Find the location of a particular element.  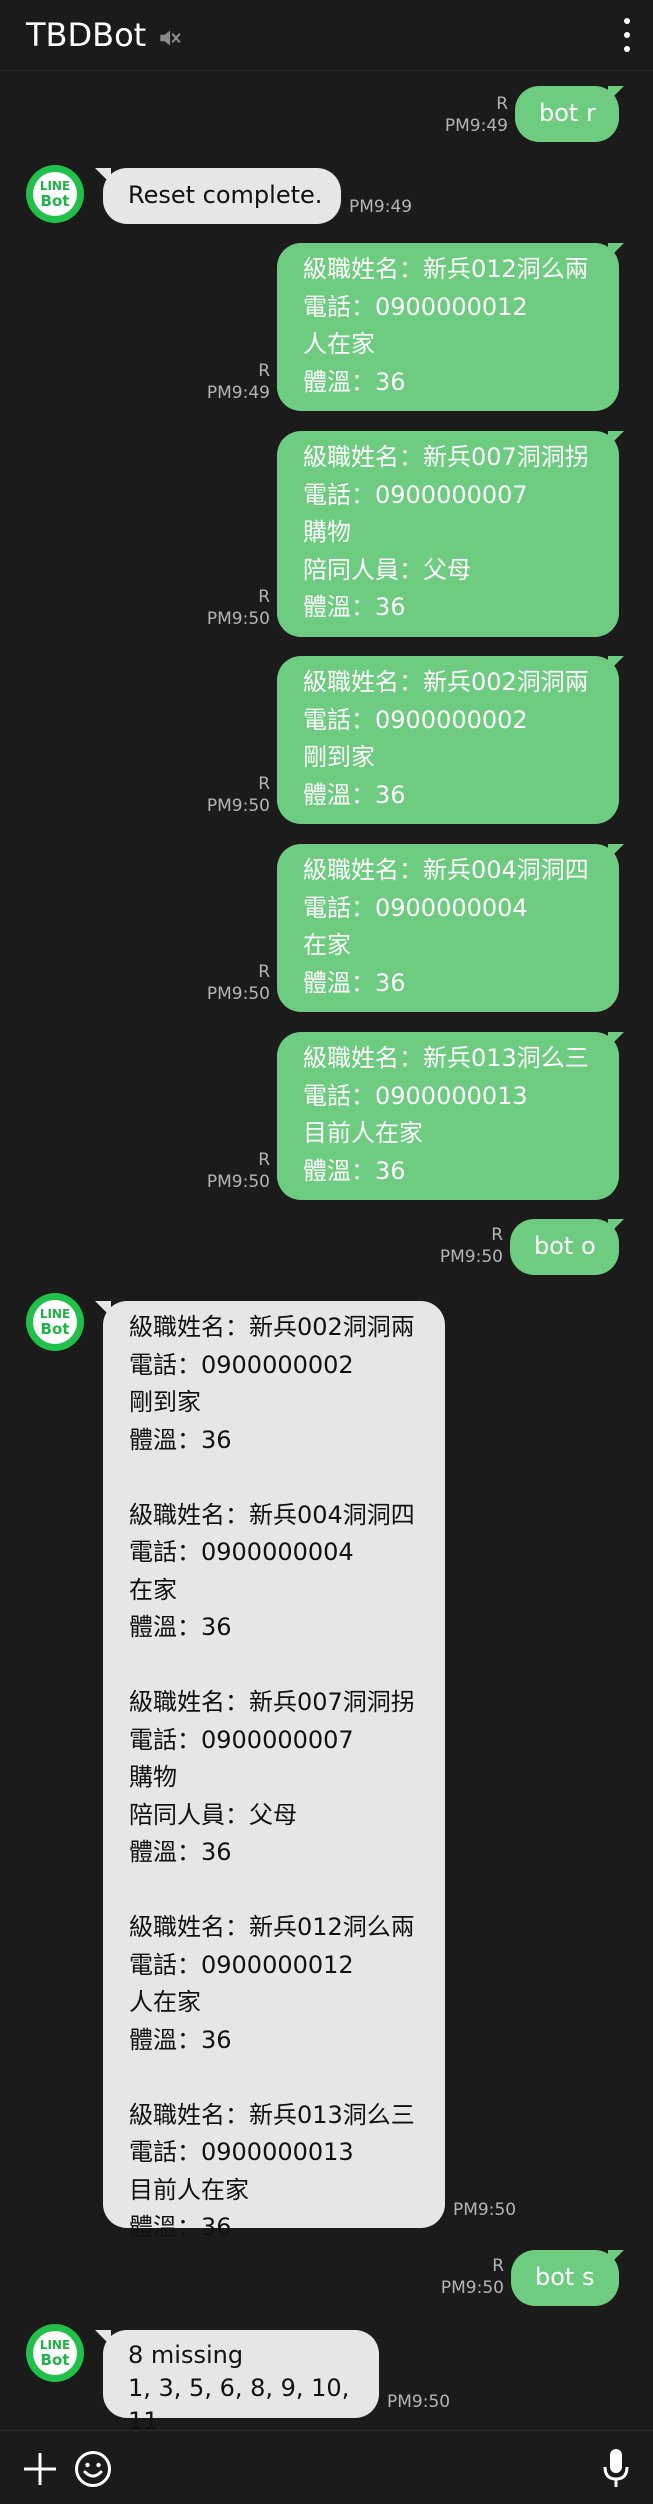

message-row: LINE Bot Reset complete. PM9:49 is located at coordinates (326, 195).